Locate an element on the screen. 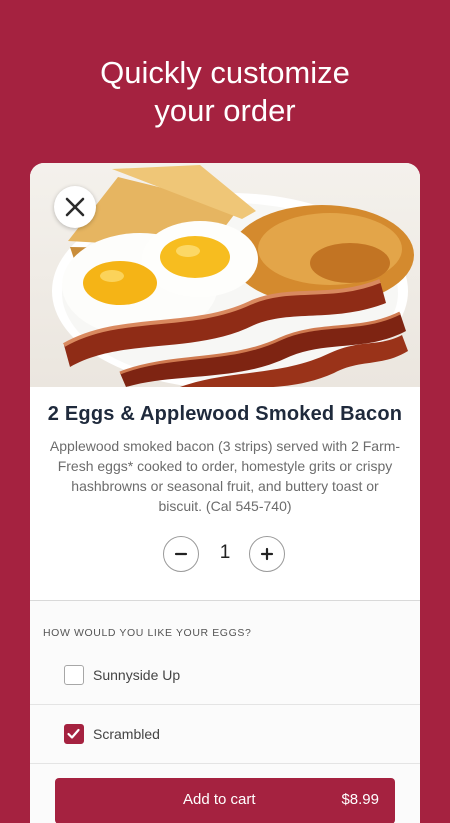  option-label: Sunnyside Up is located at coordinates (137, 675).